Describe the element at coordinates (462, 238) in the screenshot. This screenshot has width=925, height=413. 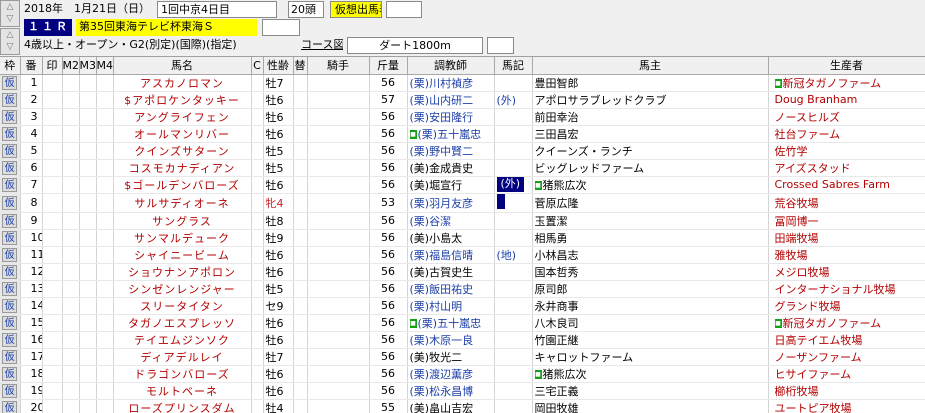
I see `table-row: 仮10 サンマルデューク牡9 56(美)小島太 相馬勇 田端牧場` at that location.